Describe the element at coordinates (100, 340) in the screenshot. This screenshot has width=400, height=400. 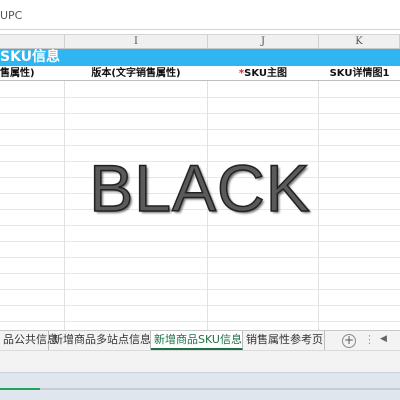
I see `tab-multi-site-info: 新增商品多站点信息` at that location.